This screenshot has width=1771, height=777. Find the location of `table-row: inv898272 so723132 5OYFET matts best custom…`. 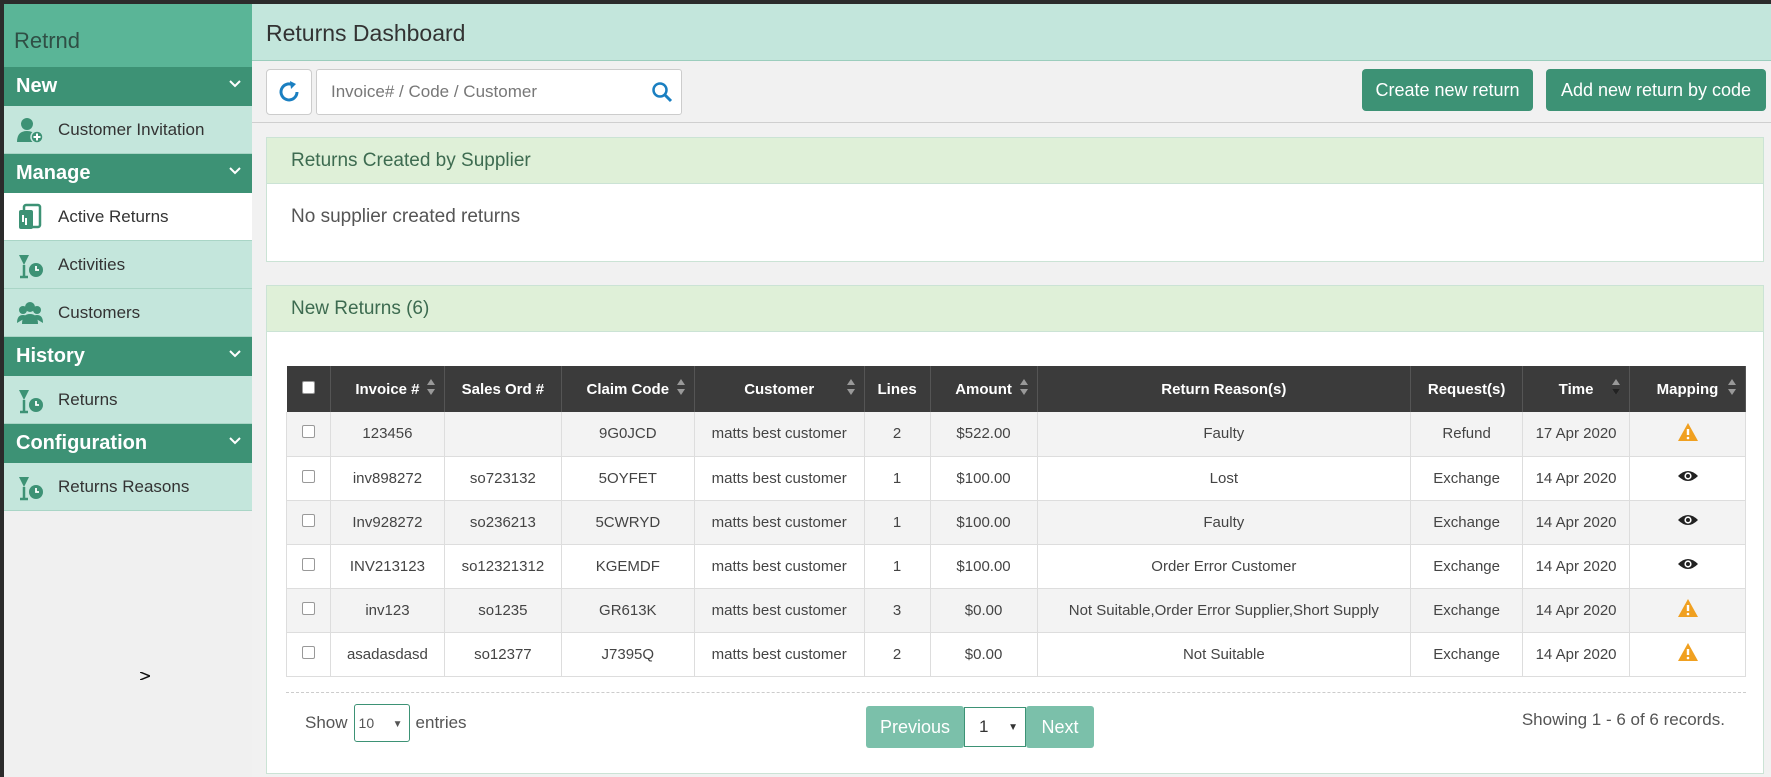

table-row: inv898272 so723132 5OYFET matts best custom… is located at coordinates (1016, 478).